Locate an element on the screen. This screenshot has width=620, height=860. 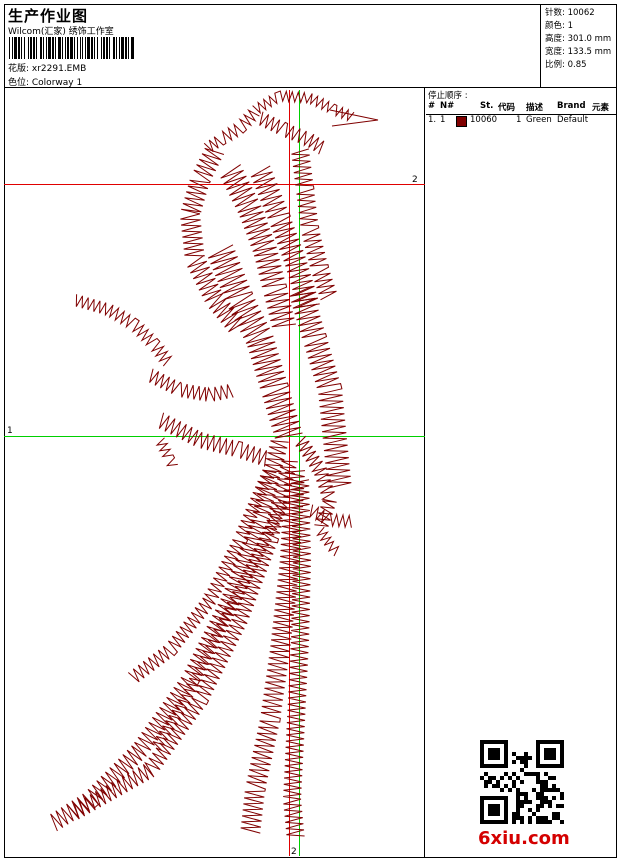
qr-code is located at coordinates (522, 782).